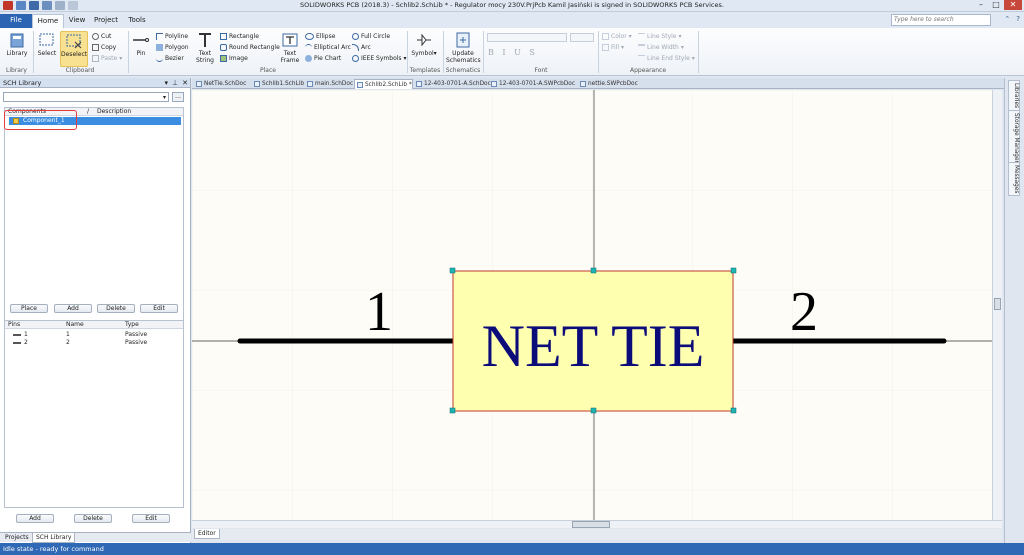 The height and width of the screenshot is (555, 1024). What do you see at coordinates (234, 58) in the screenshot?
I see `image-button: Image` at bounding box center [234, 58].